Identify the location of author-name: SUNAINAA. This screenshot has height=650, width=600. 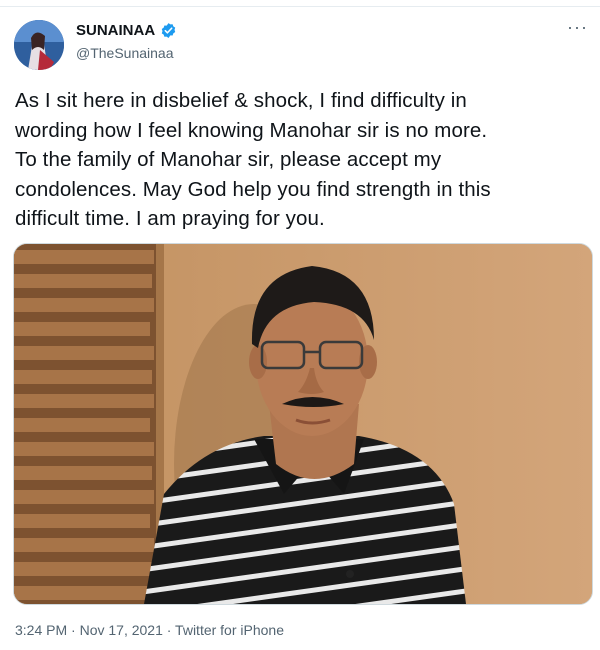
(115, 30).